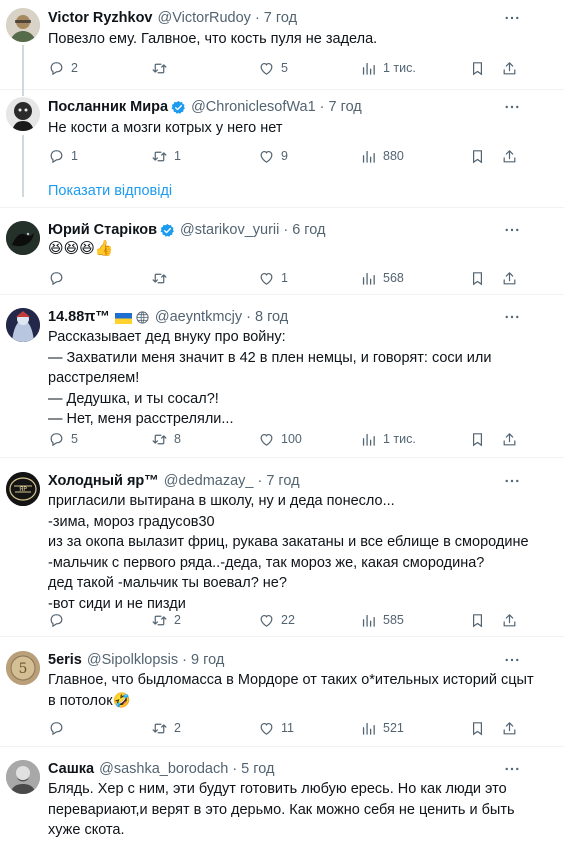 This screenshot has height=841, width=564. What do you see at coordinates (65, 660) in the screenshot?
I see `author-name: 5eris` at bounding box center [65, 660].